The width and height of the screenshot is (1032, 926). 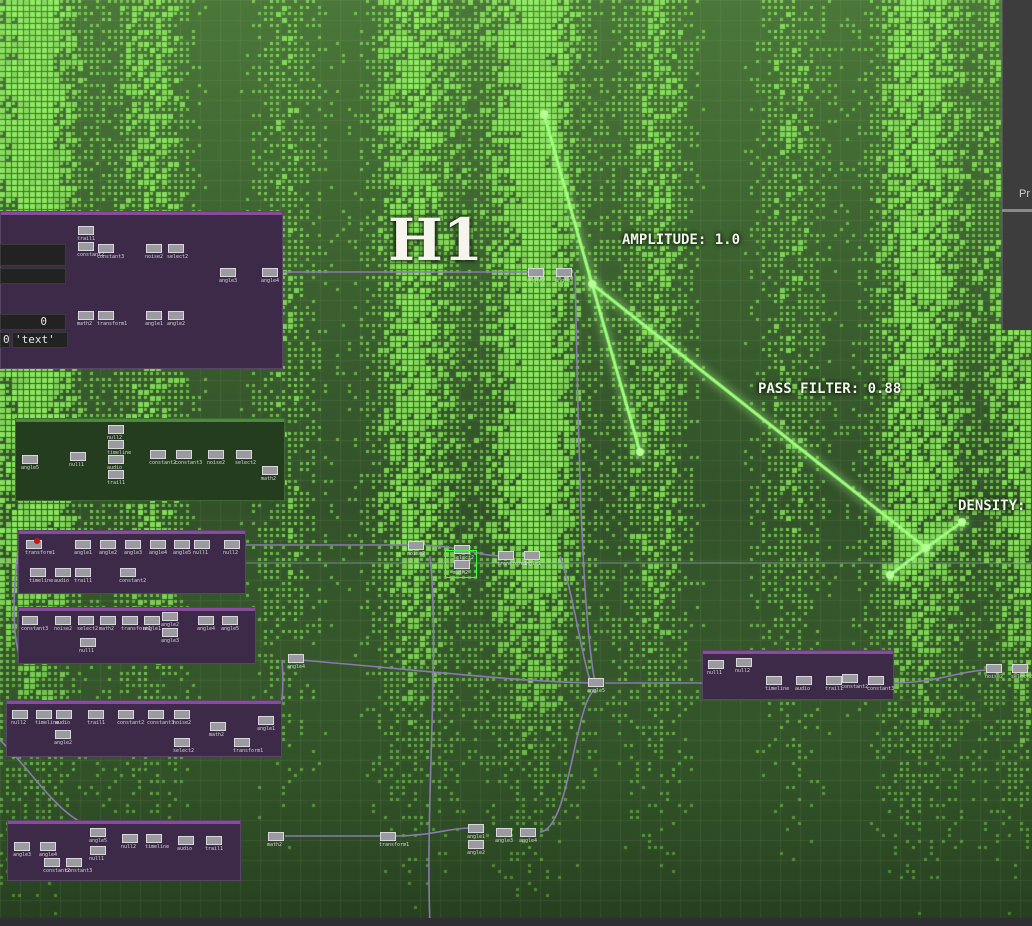 What do you see at coordinates (798, 675) in the screenshot?
I see `network-panel-right` at bounding box center [798, 675].